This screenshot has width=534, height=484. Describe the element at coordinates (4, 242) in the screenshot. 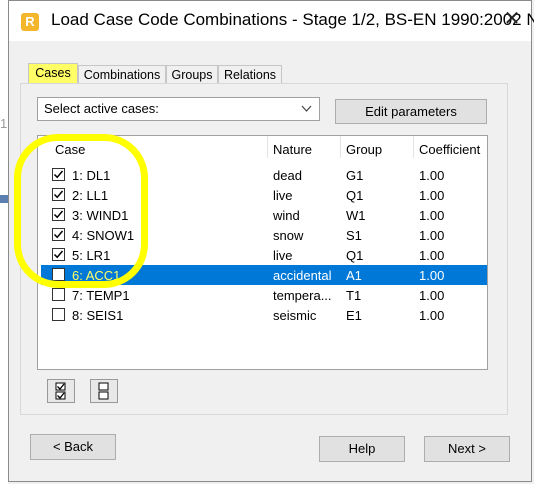

I see `background-app-strip` at that location.